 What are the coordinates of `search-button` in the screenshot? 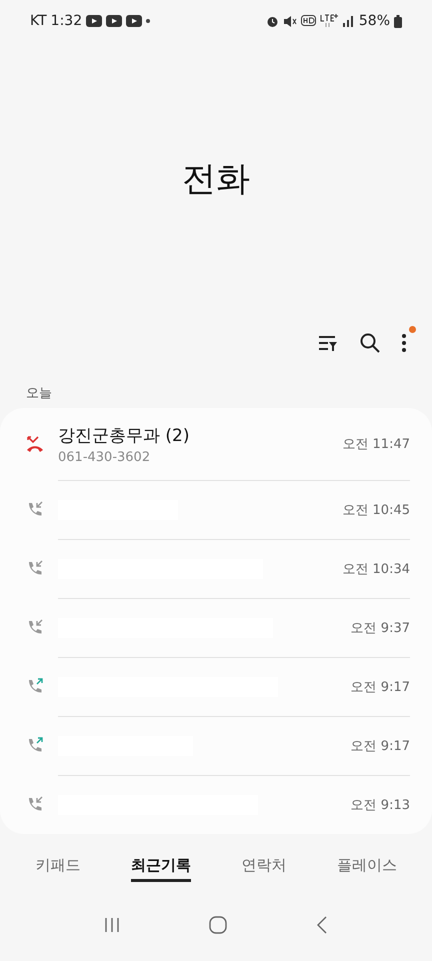 It's located at (370, 343).